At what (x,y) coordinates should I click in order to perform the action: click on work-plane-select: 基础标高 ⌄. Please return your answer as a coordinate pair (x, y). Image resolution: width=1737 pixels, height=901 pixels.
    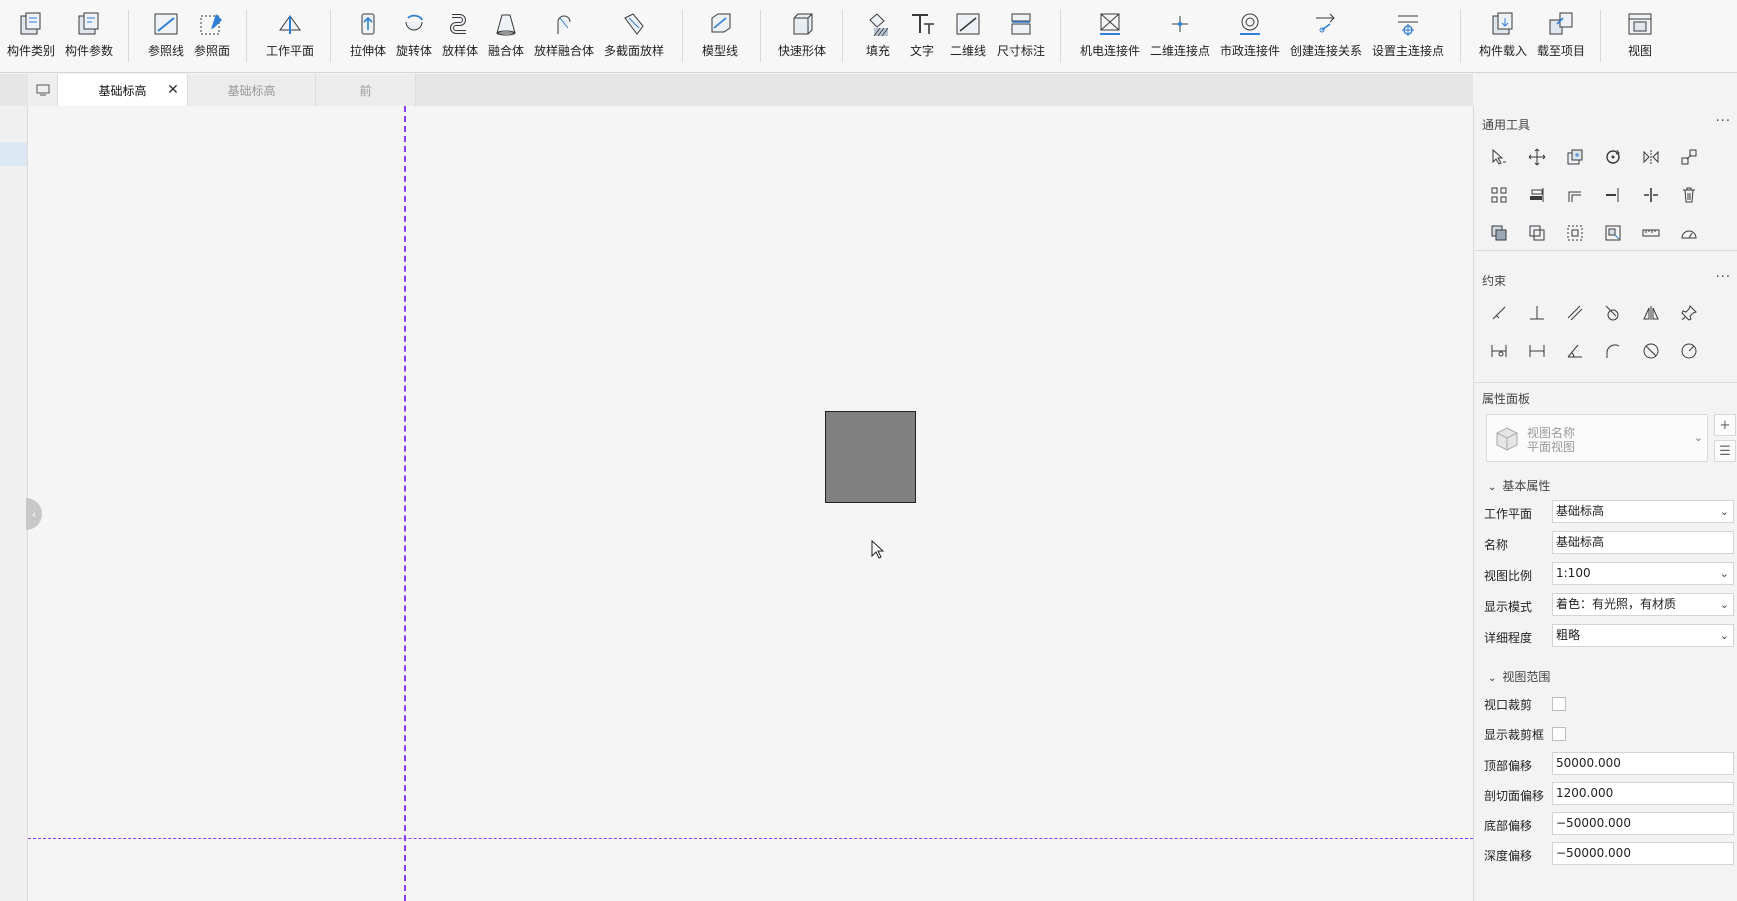
    Looking at the image, I should click on (1643, 511).